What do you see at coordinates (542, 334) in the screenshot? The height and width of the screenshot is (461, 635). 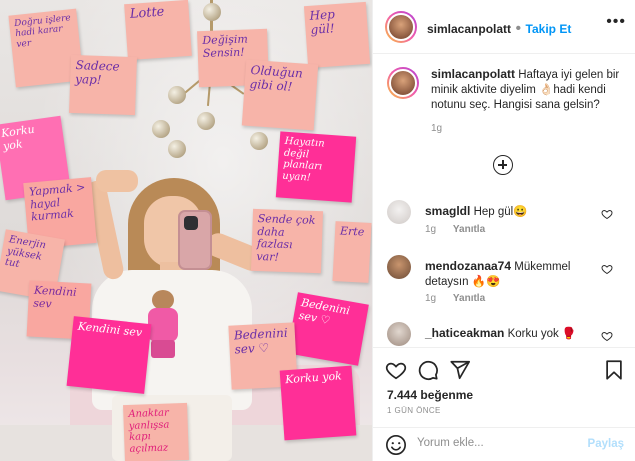 I see `comment-body: Korku yok 🥊` at bounding box center [542, 334].